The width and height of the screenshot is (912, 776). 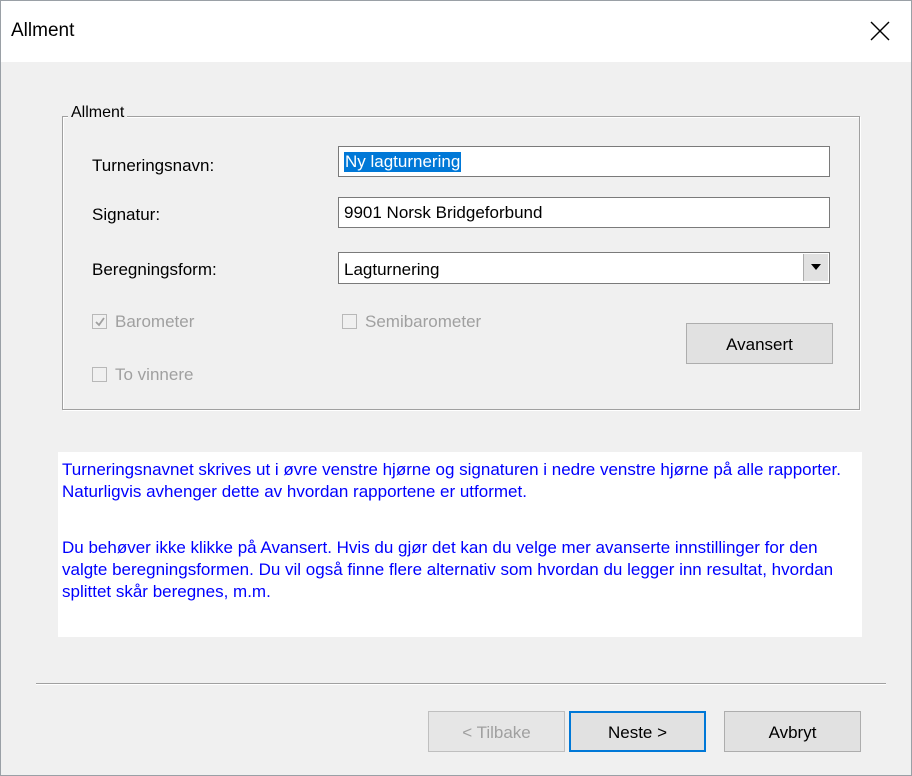 I want to click on close-icon, so click(x=880, y=31).